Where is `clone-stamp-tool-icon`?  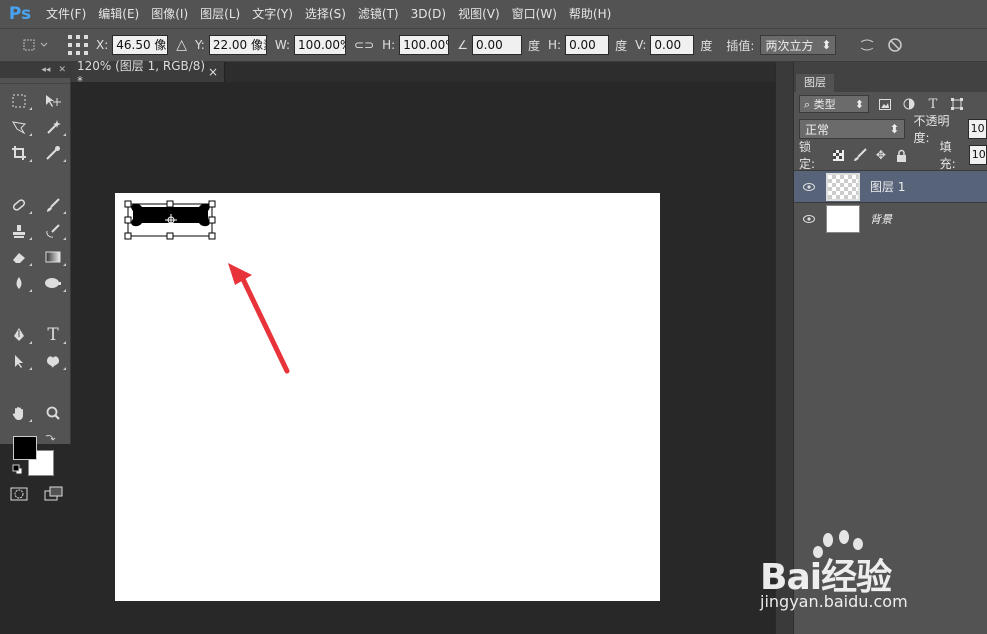
clone-stamp-tool-icon is located at coordinates (19, 231).